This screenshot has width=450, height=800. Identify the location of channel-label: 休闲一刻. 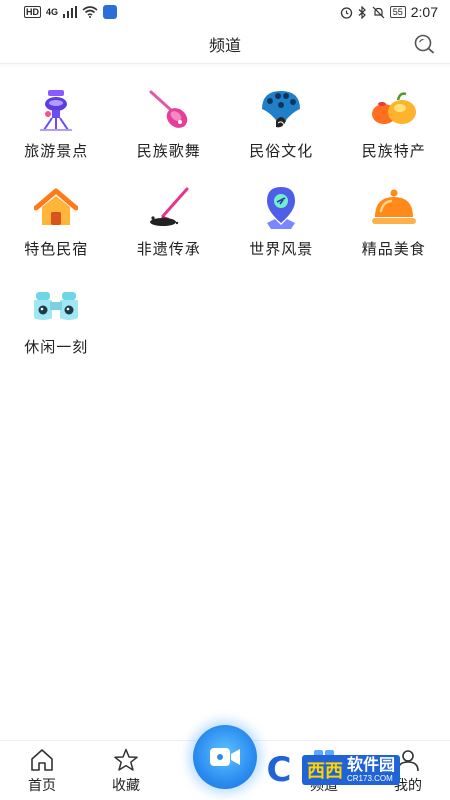
(56, 347).